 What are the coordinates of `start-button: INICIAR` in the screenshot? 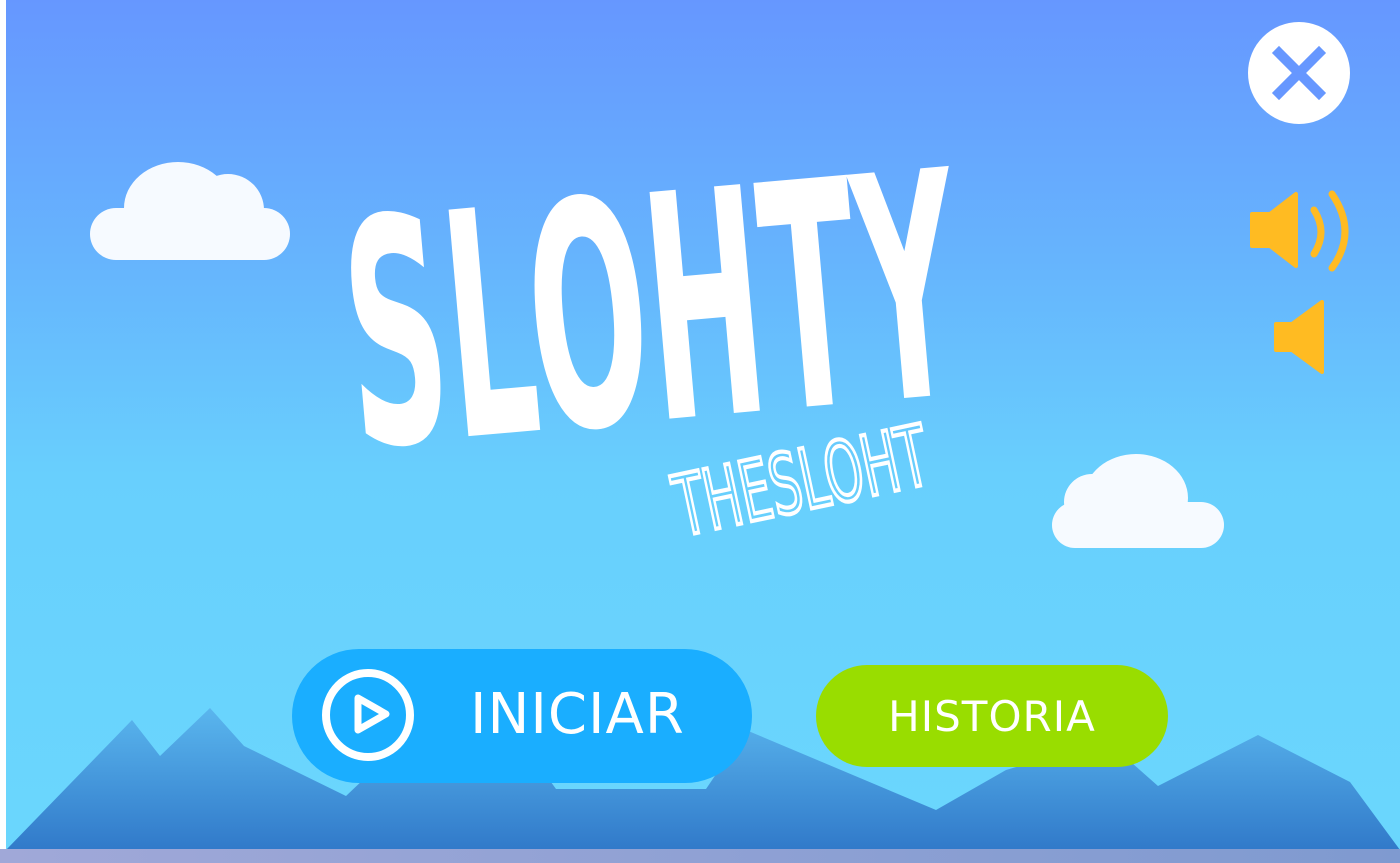 It's located at (522, 716).